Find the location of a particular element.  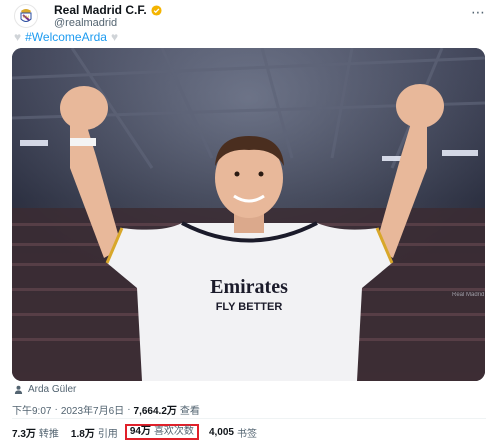

account-name-row: Real Madrid C.F. is located at coordinates (108, 10).